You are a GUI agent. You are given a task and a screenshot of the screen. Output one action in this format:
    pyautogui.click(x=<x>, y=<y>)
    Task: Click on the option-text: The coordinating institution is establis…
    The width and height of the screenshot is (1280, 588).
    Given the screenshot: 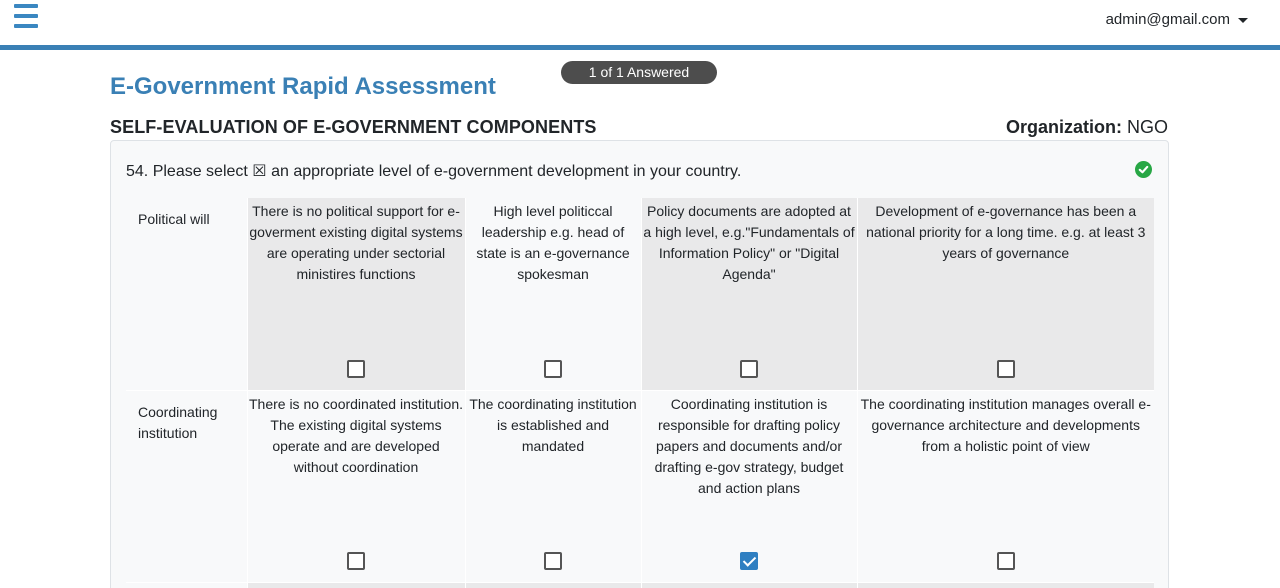 What is the action you would take?
    pyautogui.click(x=553, y=424)
    